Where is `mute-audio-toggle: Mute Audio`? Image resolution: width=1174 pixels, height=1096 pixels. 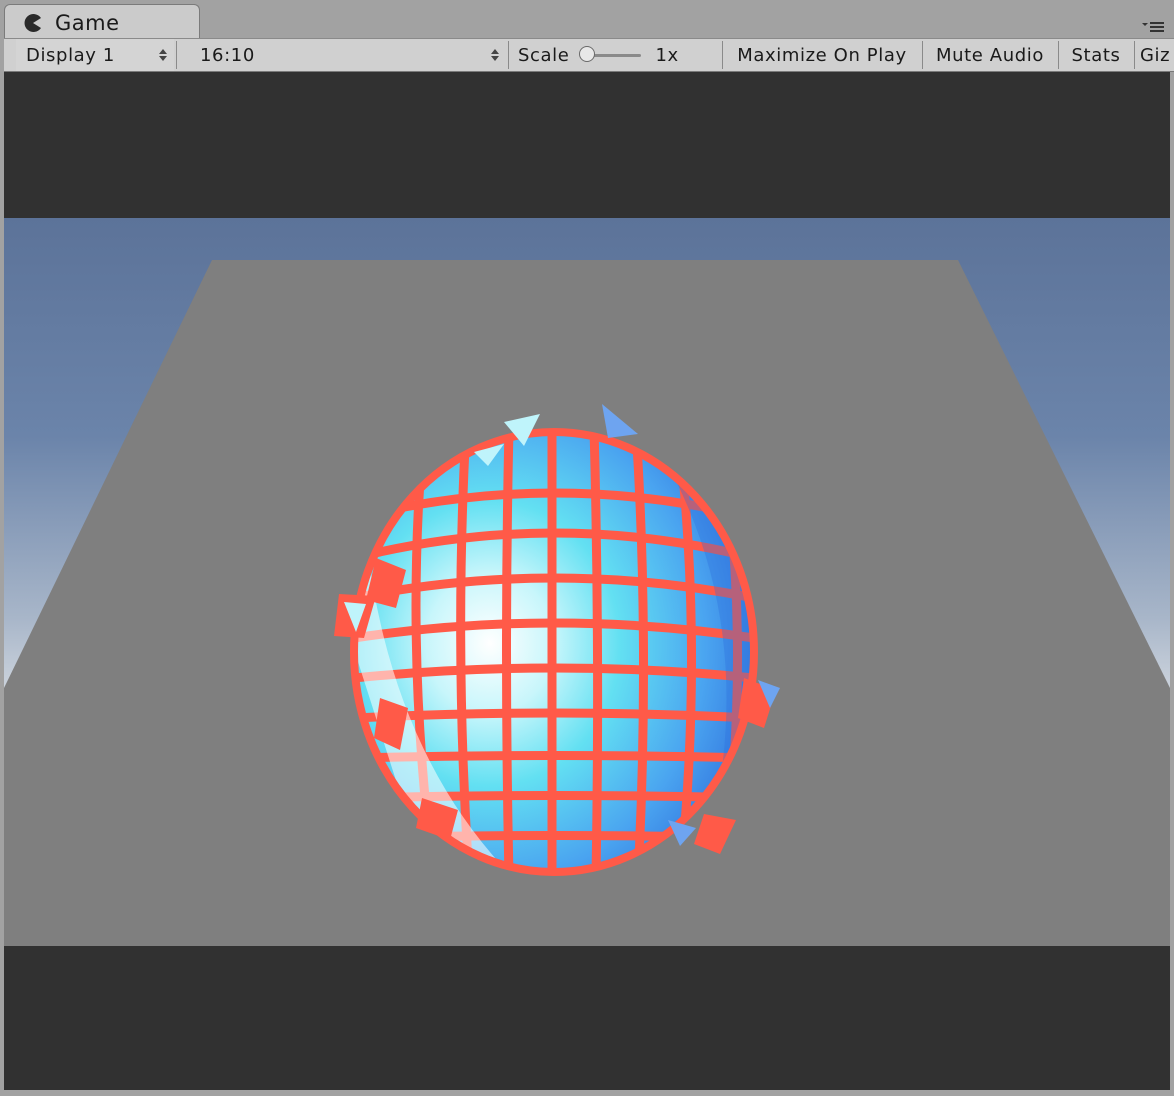
mute-audio-toggle: Mute Audio is located at coordinates (990, 55).